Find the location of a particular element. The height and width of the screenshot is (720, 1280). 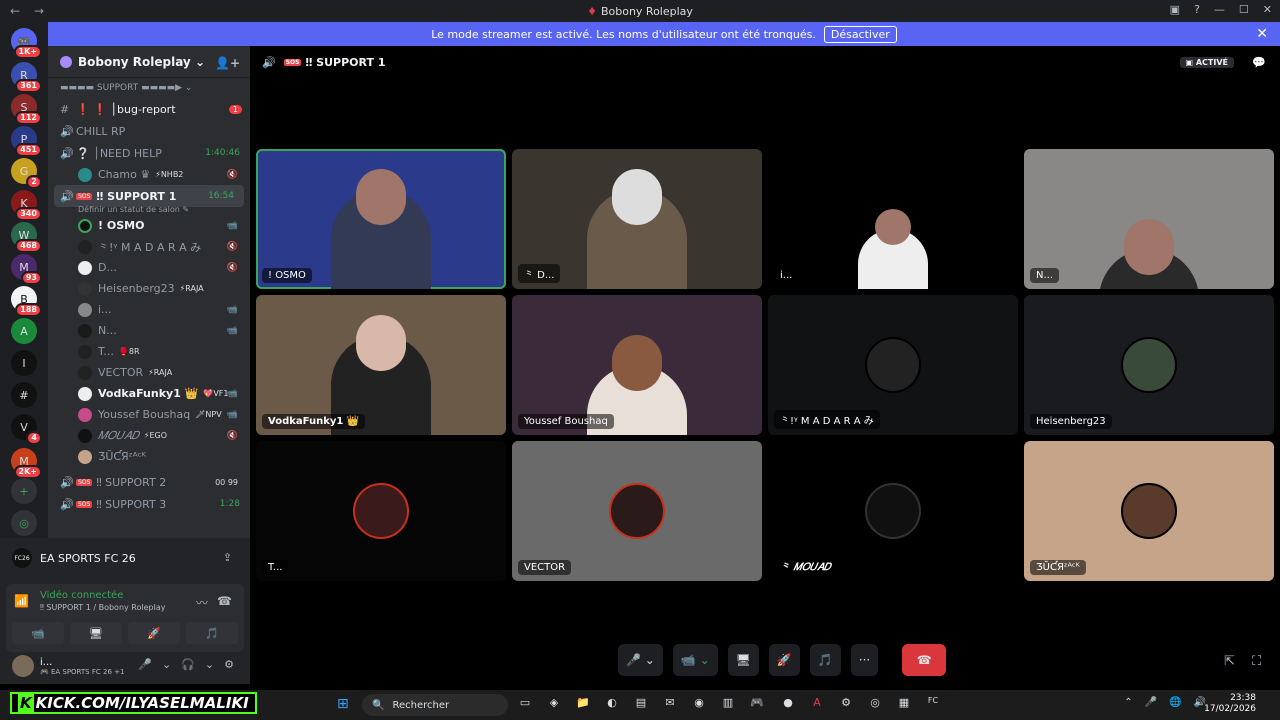

voice-user: ⺀!ᵞ M A D A R A み 🔇 is located at coordinates (149, 246).